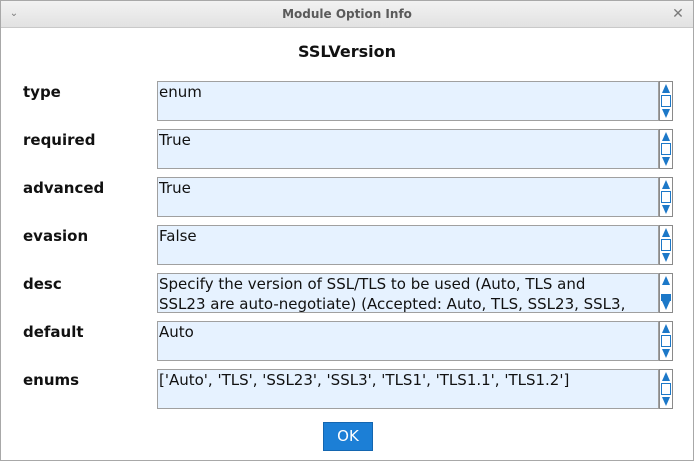 The image size is (694, 461). I want to click on label-type: type, so click(42, 92).